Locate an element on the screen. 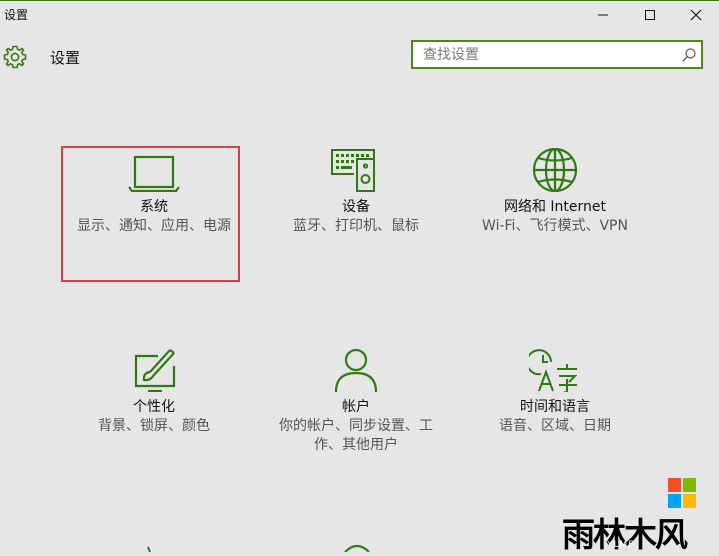 The image size is (719, 556). search-input is located at coordinates (549, 54).